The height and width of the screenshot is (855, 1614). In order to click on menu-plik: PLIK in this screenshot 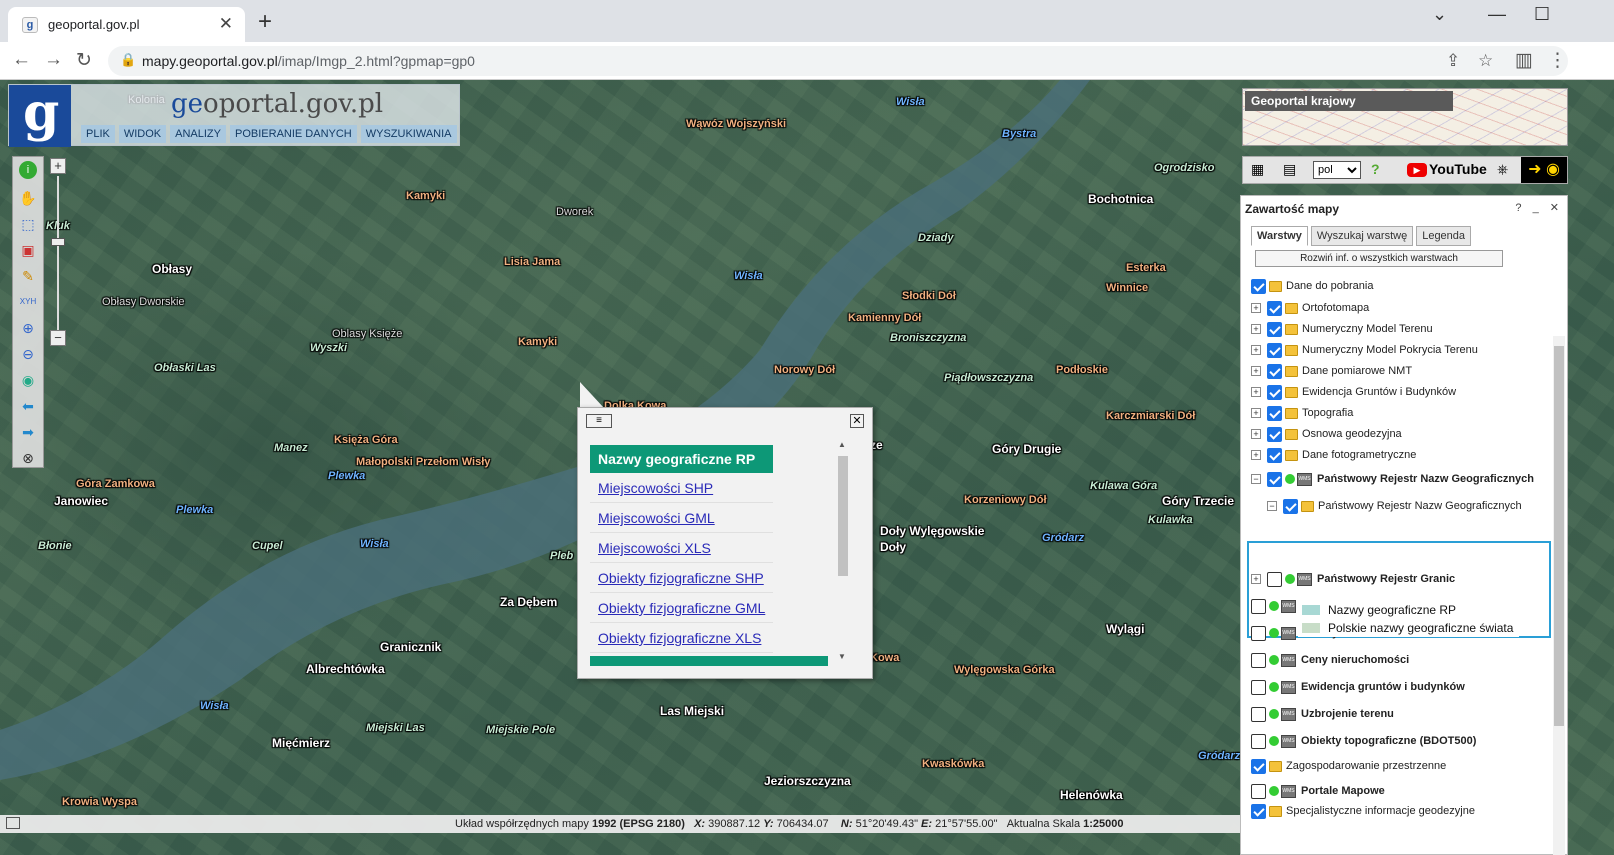, I will do `click(98, 134)`.